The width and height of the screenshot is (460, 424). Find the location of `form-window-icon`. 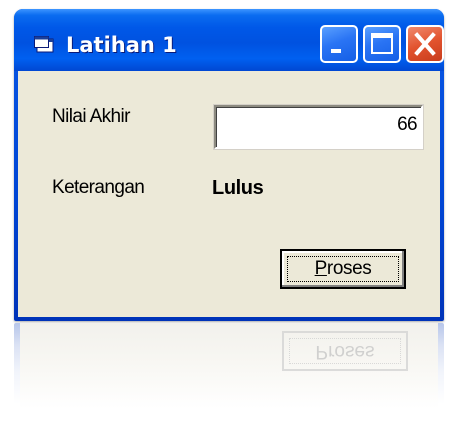

form-window-icon is located at coordinates (44, 44).